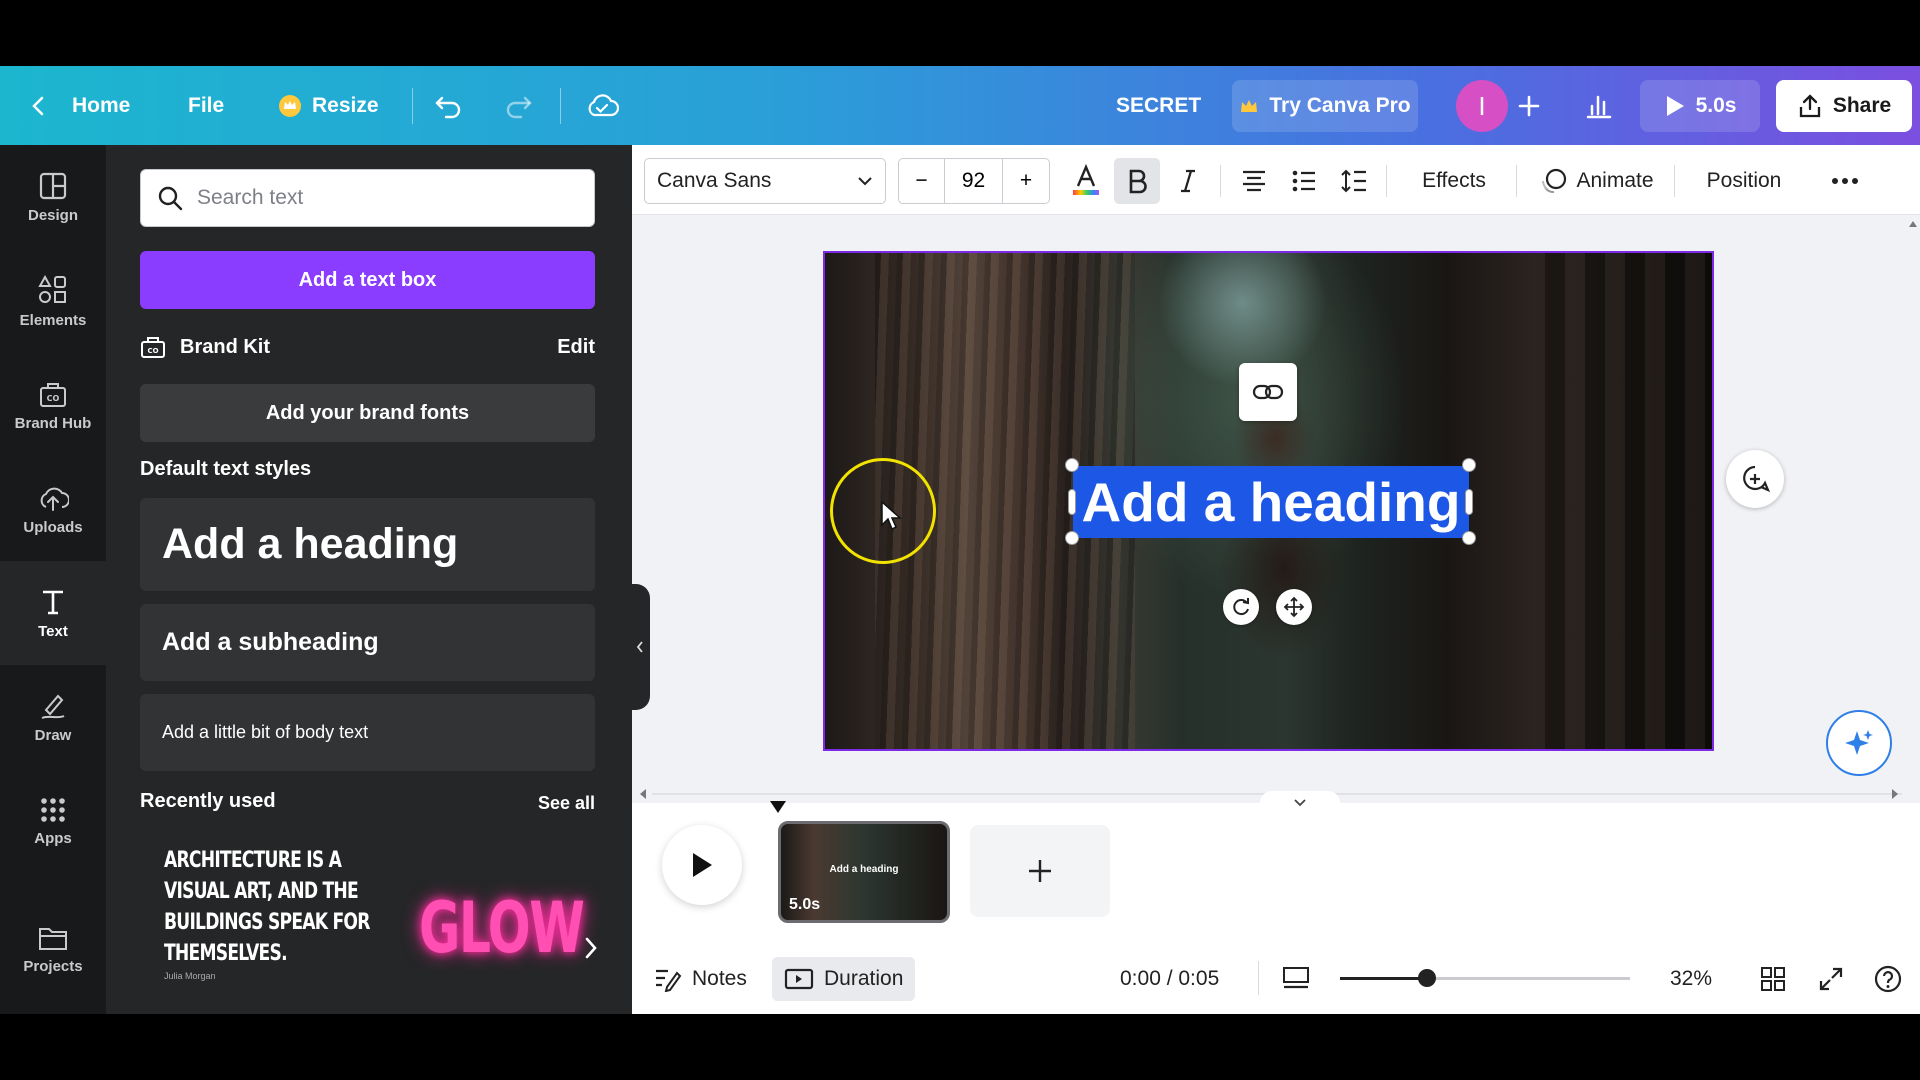  Describe the element at coordinates (79, 105) in the screenshot. I see `home-button: Home` at that location.